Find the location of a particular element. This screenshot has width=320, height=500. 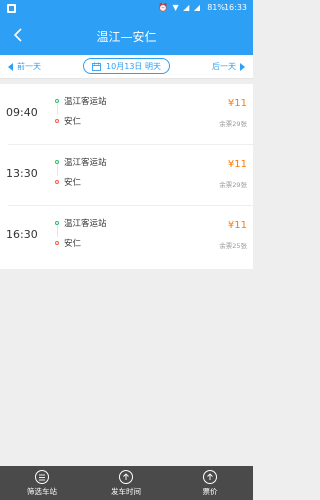

tab-label: 票价 is located at coordinates (210, 491).